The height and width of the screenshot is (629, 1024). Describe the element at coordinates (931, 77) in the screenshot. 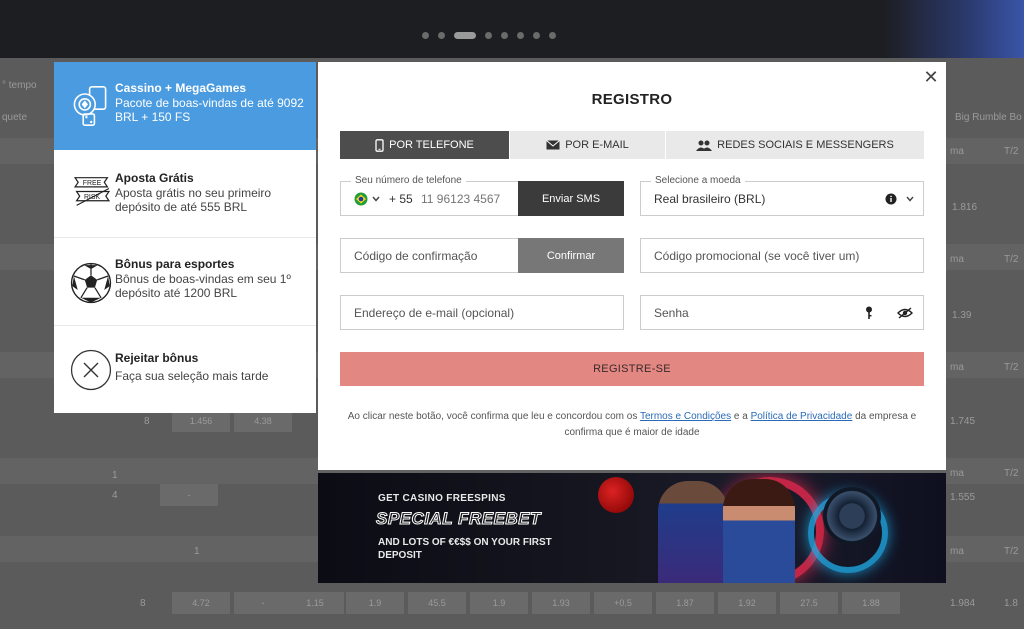

I see `close-icon: ✕` at that location.